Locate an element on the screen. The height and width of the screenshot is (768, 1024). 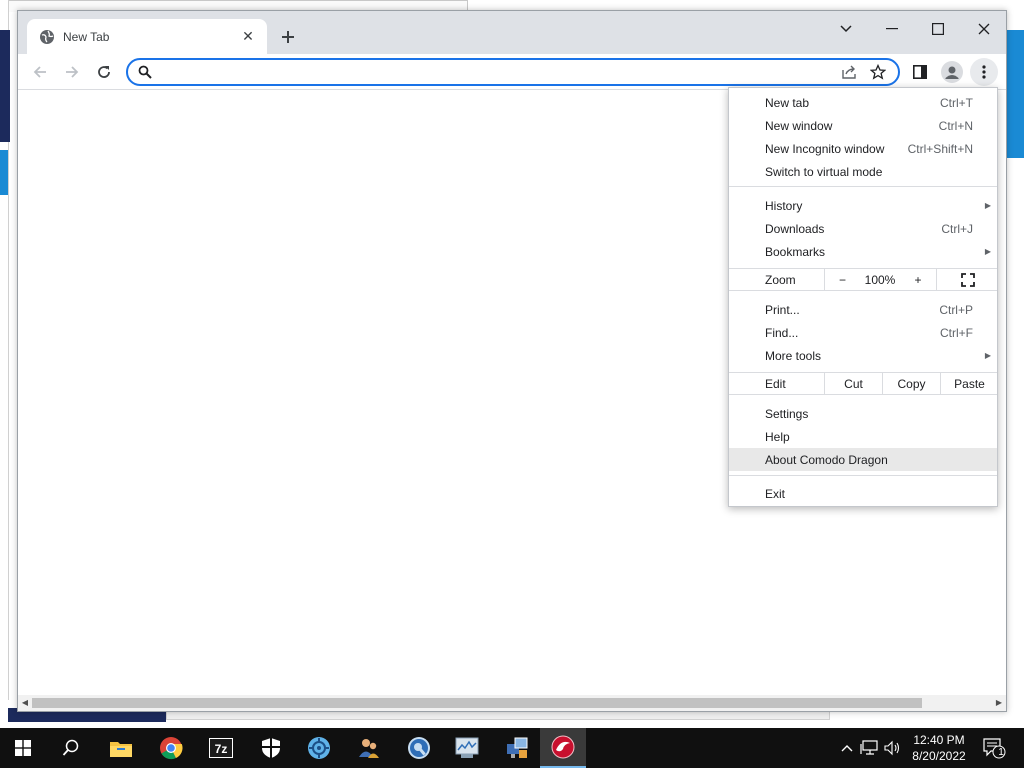
menu-item-label: About Comodo Dragon is located at coordinates (826, 459).